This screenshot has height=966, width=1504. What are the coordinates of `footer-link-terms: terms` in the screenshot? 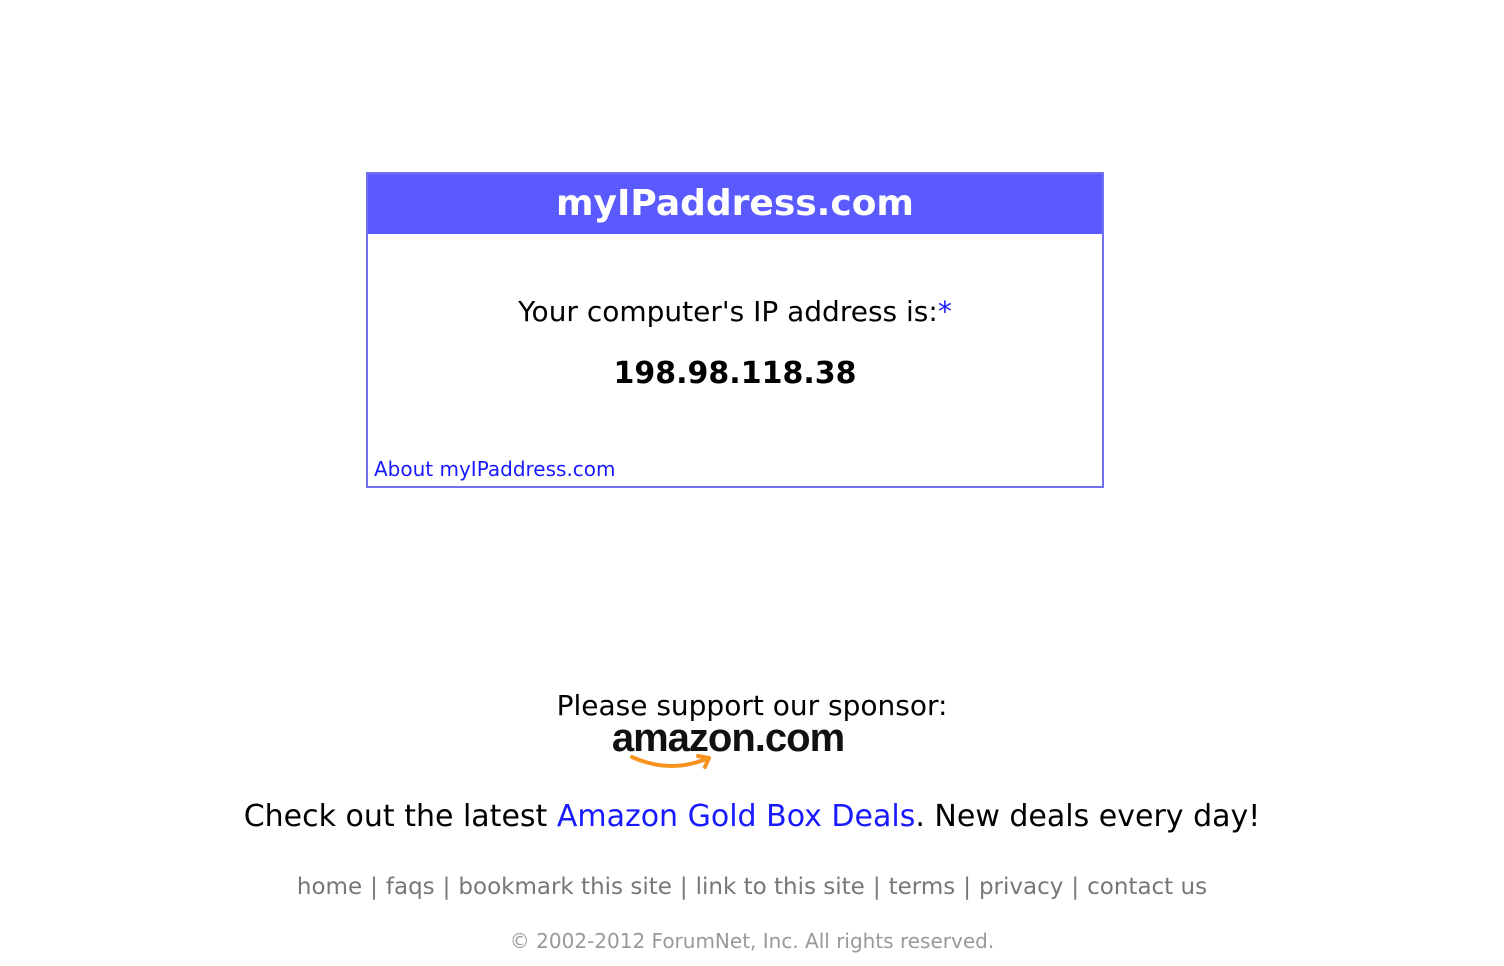 It's located at (922, 887).